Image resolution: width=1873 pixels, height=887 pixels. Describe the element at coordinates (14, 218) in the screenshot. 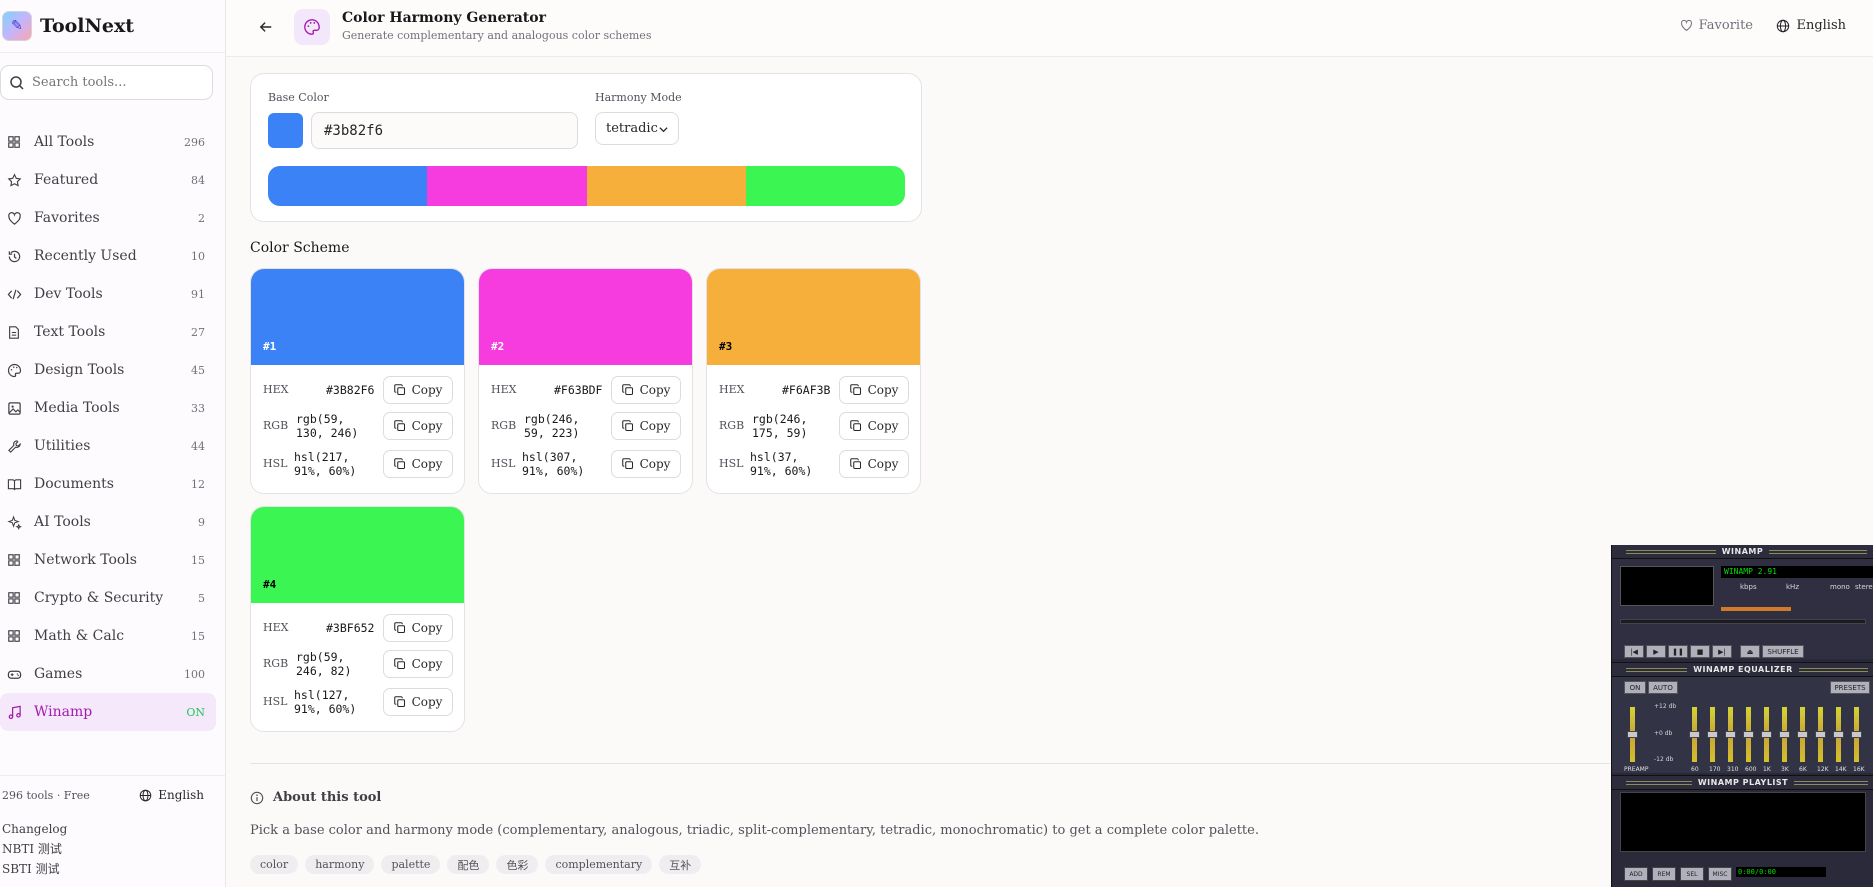

I see `heart-icon` at that location.